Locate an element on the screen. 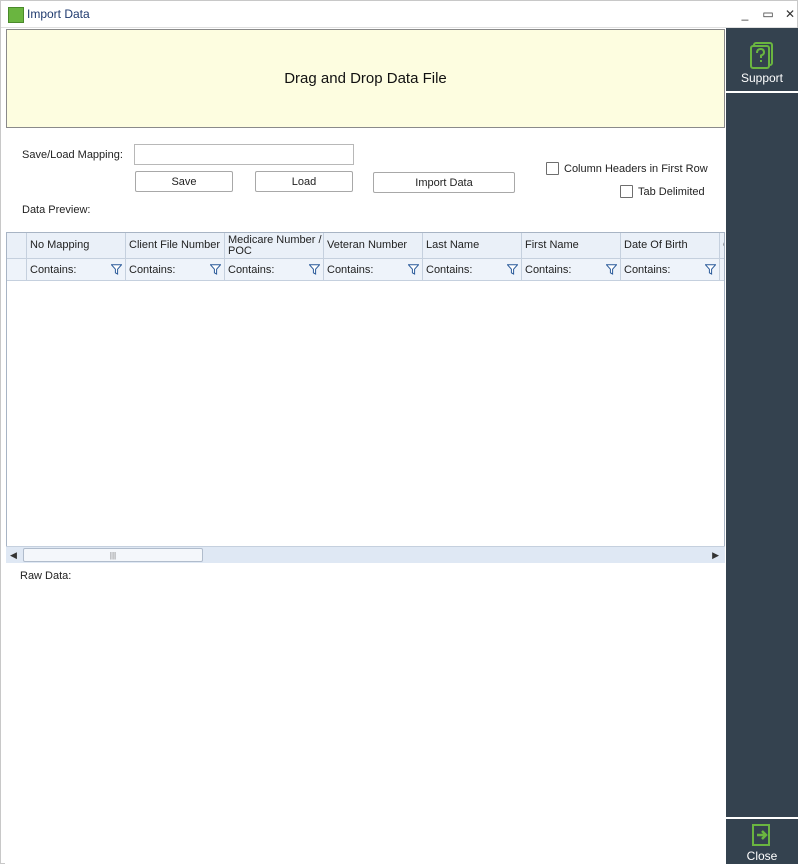 The image size is (798, 864). support-button: Support is located at coordinates (762, 67).